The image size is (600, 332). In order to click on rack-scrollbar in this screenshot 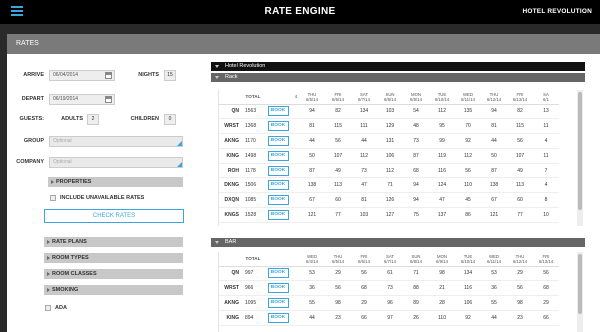, I will do `click(580, 158)`.